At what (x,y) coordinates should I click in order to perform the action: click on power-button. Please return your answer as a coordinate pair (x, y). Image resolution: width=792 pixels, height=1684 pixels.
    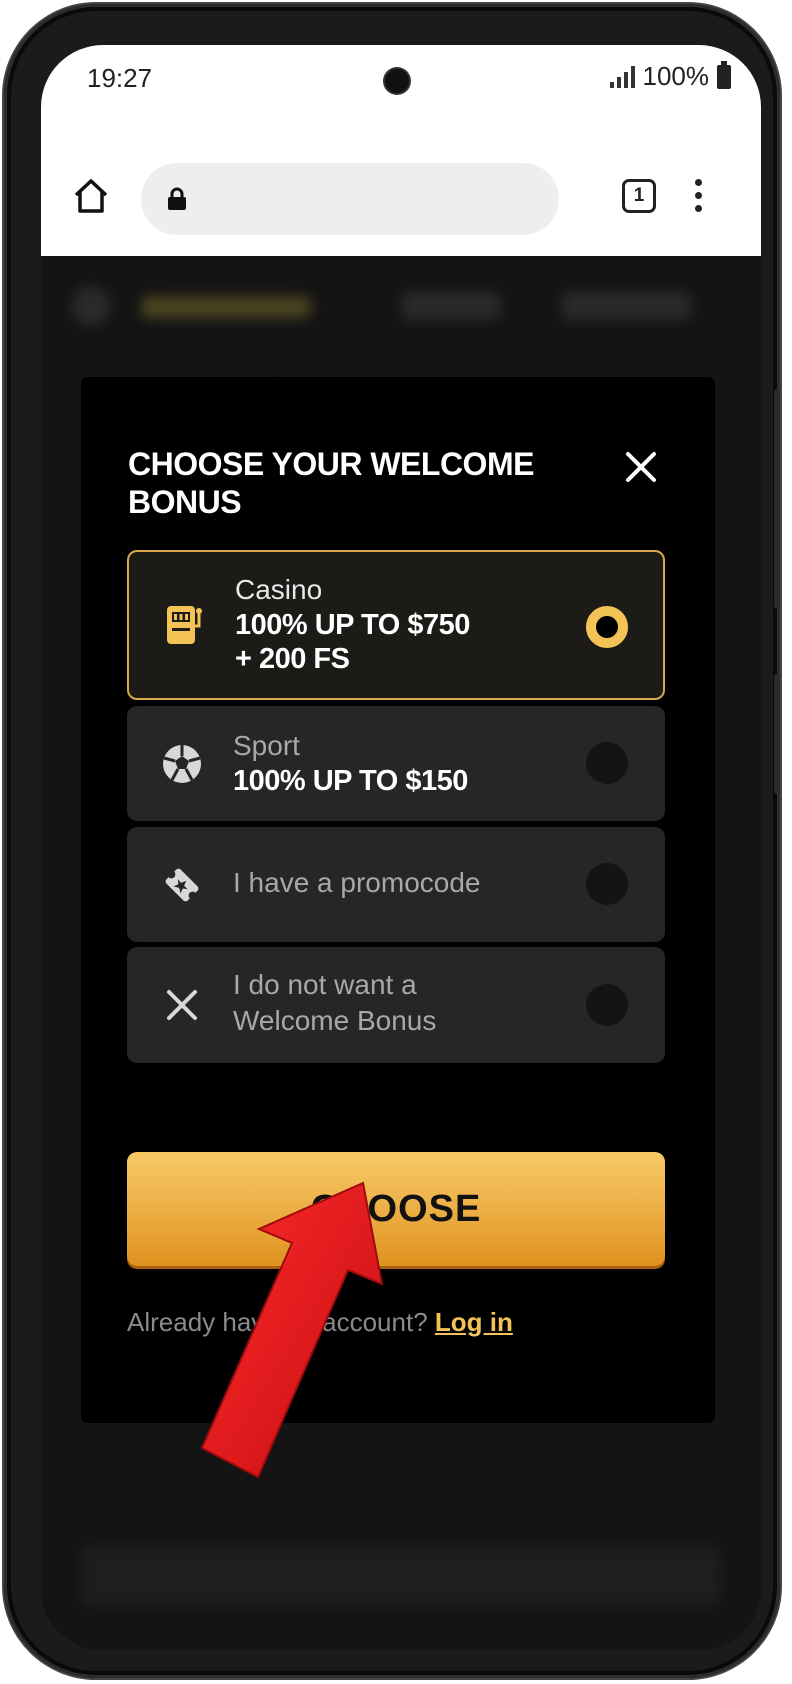
    Looking at the image, I should click on (777, 734).